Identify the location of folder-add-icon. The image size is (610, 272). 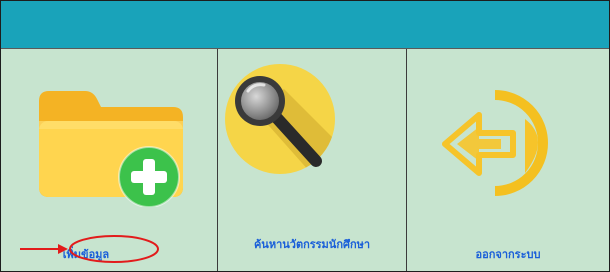
(116, 147).